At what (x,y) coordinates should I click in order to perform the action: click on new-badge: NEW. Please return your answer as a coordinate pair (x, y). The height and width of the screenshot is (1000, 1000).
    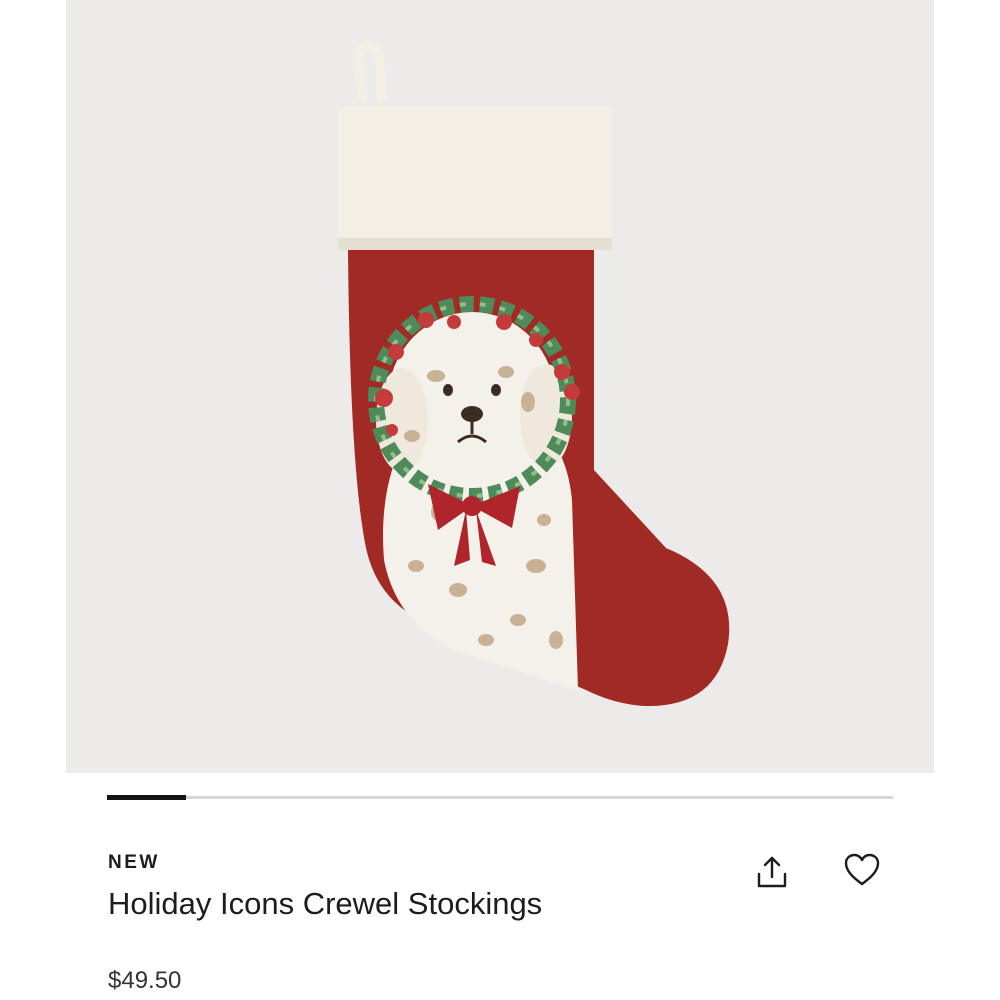
    Looking at the image, I should click on (134, 862).